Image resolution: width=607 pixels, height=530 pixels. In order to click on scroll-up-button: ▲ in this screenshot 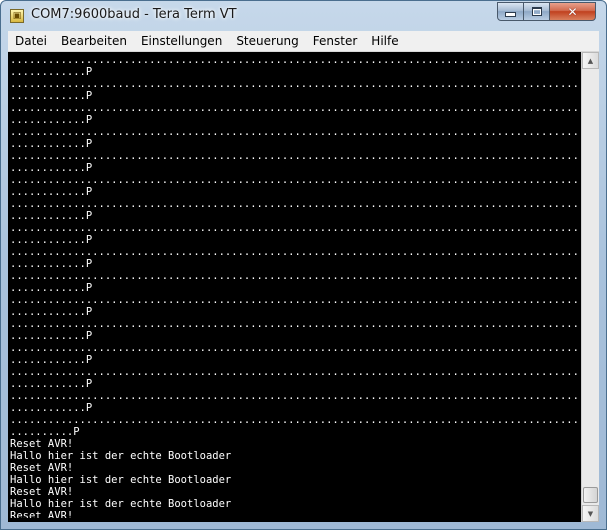, I will do `click(590, 60)`.